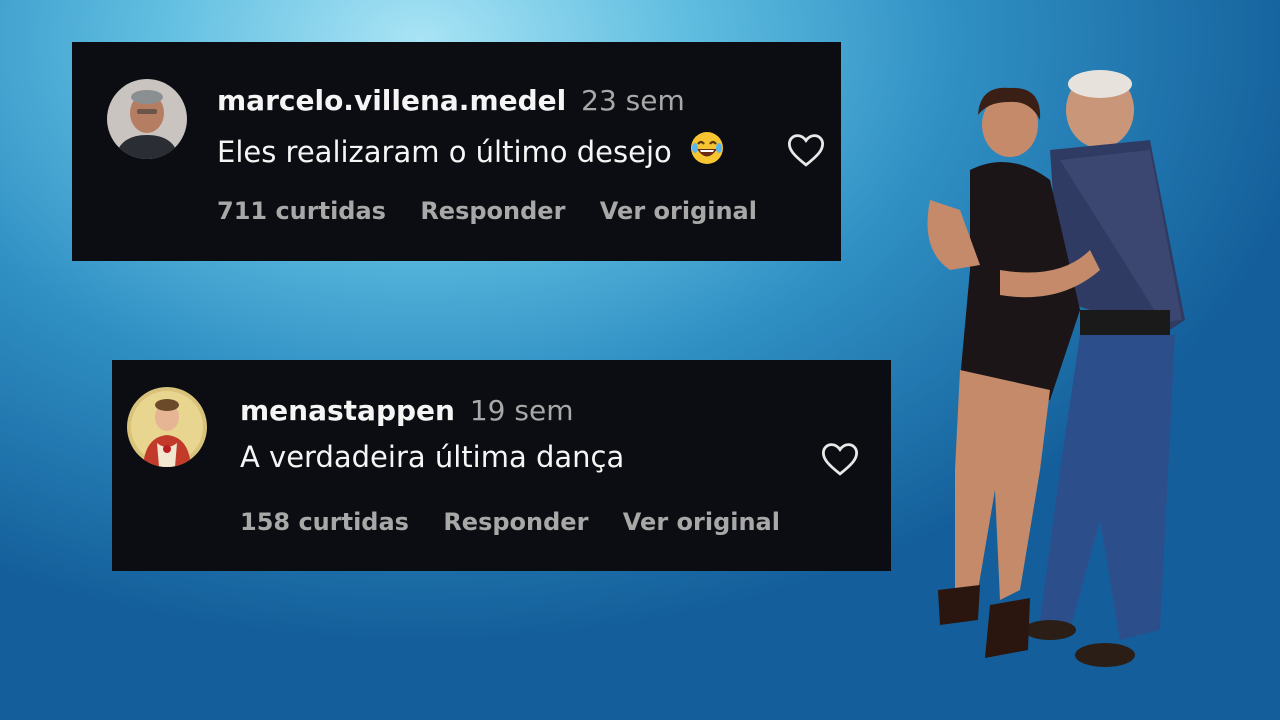 The height and width of the screenshot is (720, 1280). I want to click on username-link: marcelo.villena.medel, so click(391, 100).